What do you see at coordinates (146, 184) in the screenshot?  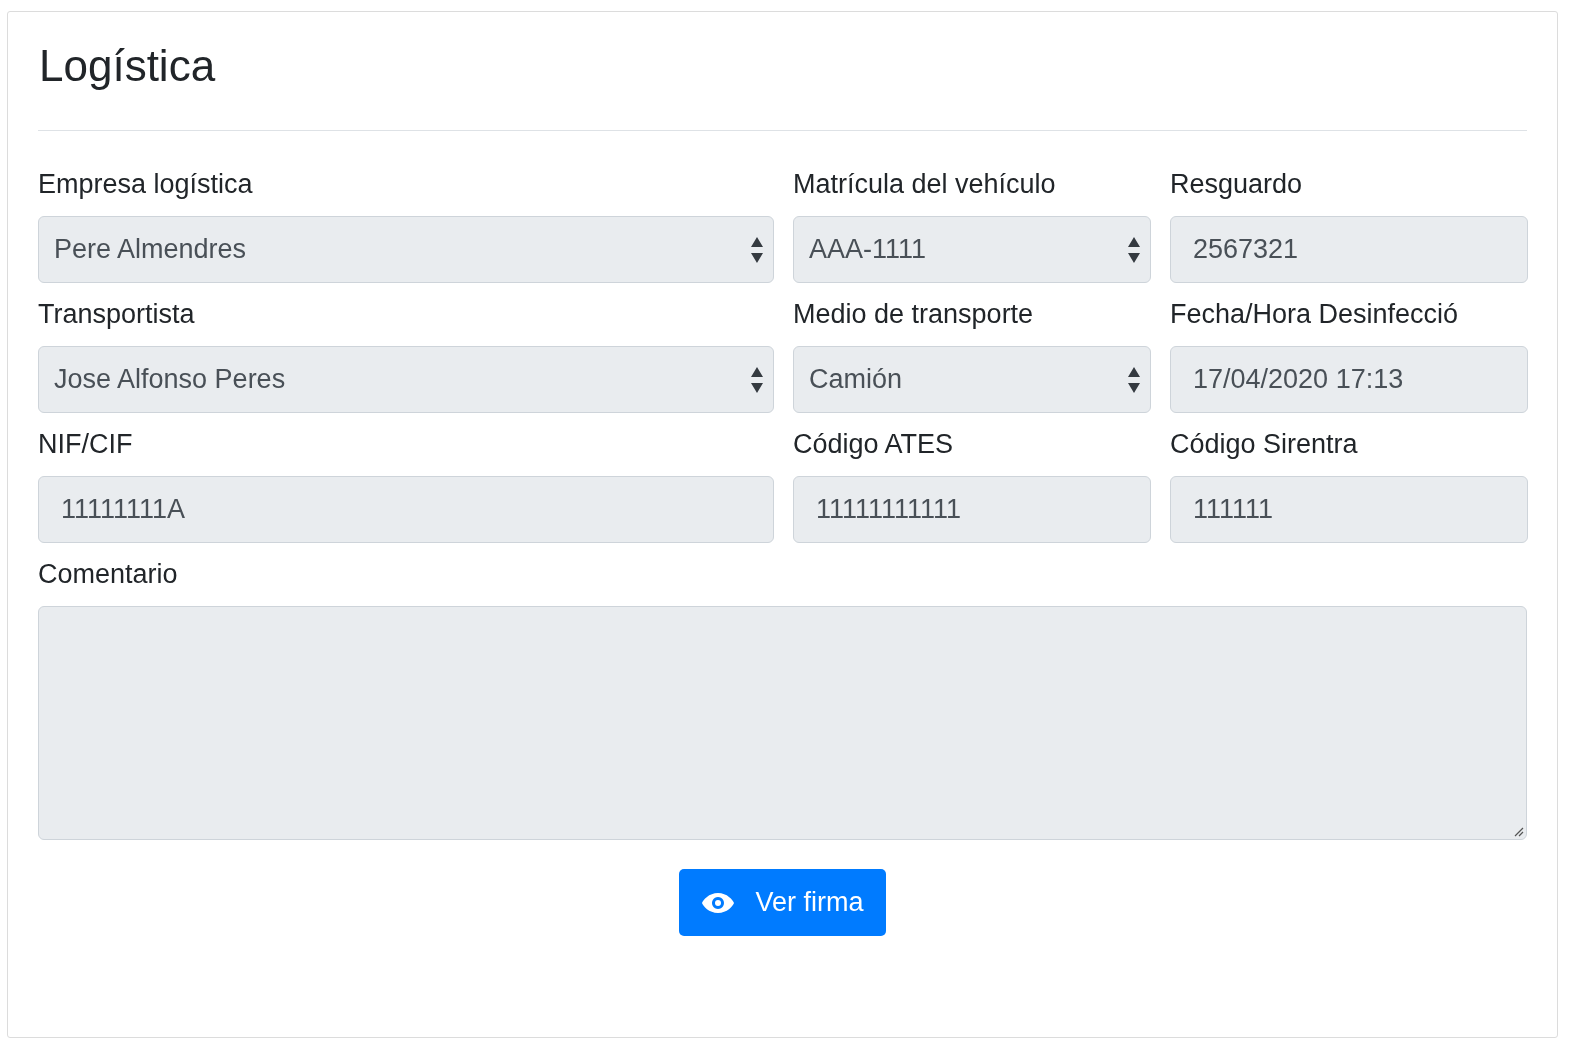 I see `field-label: Empresa logística` at bounding box center [146, 184].